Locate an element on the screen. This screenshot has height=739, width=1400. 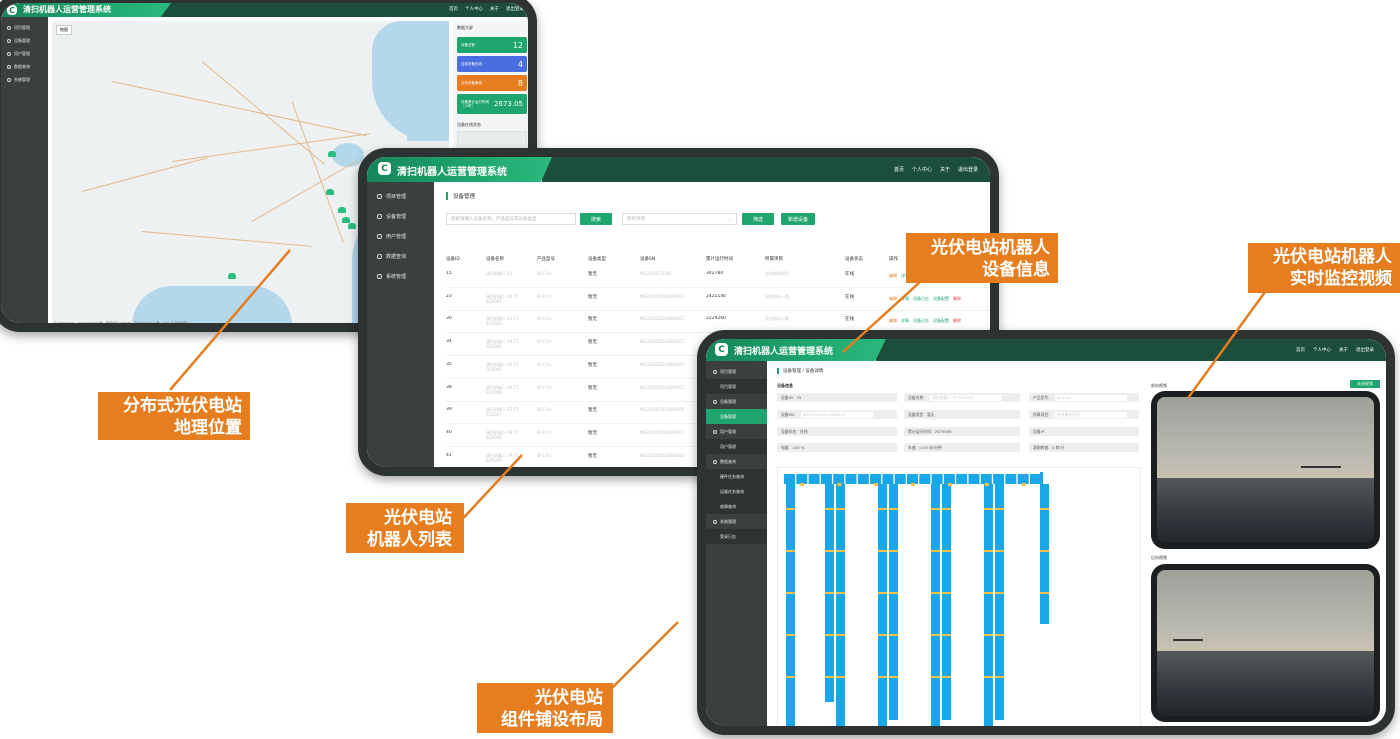
callout-line-list is located at coordinates (488, 491).